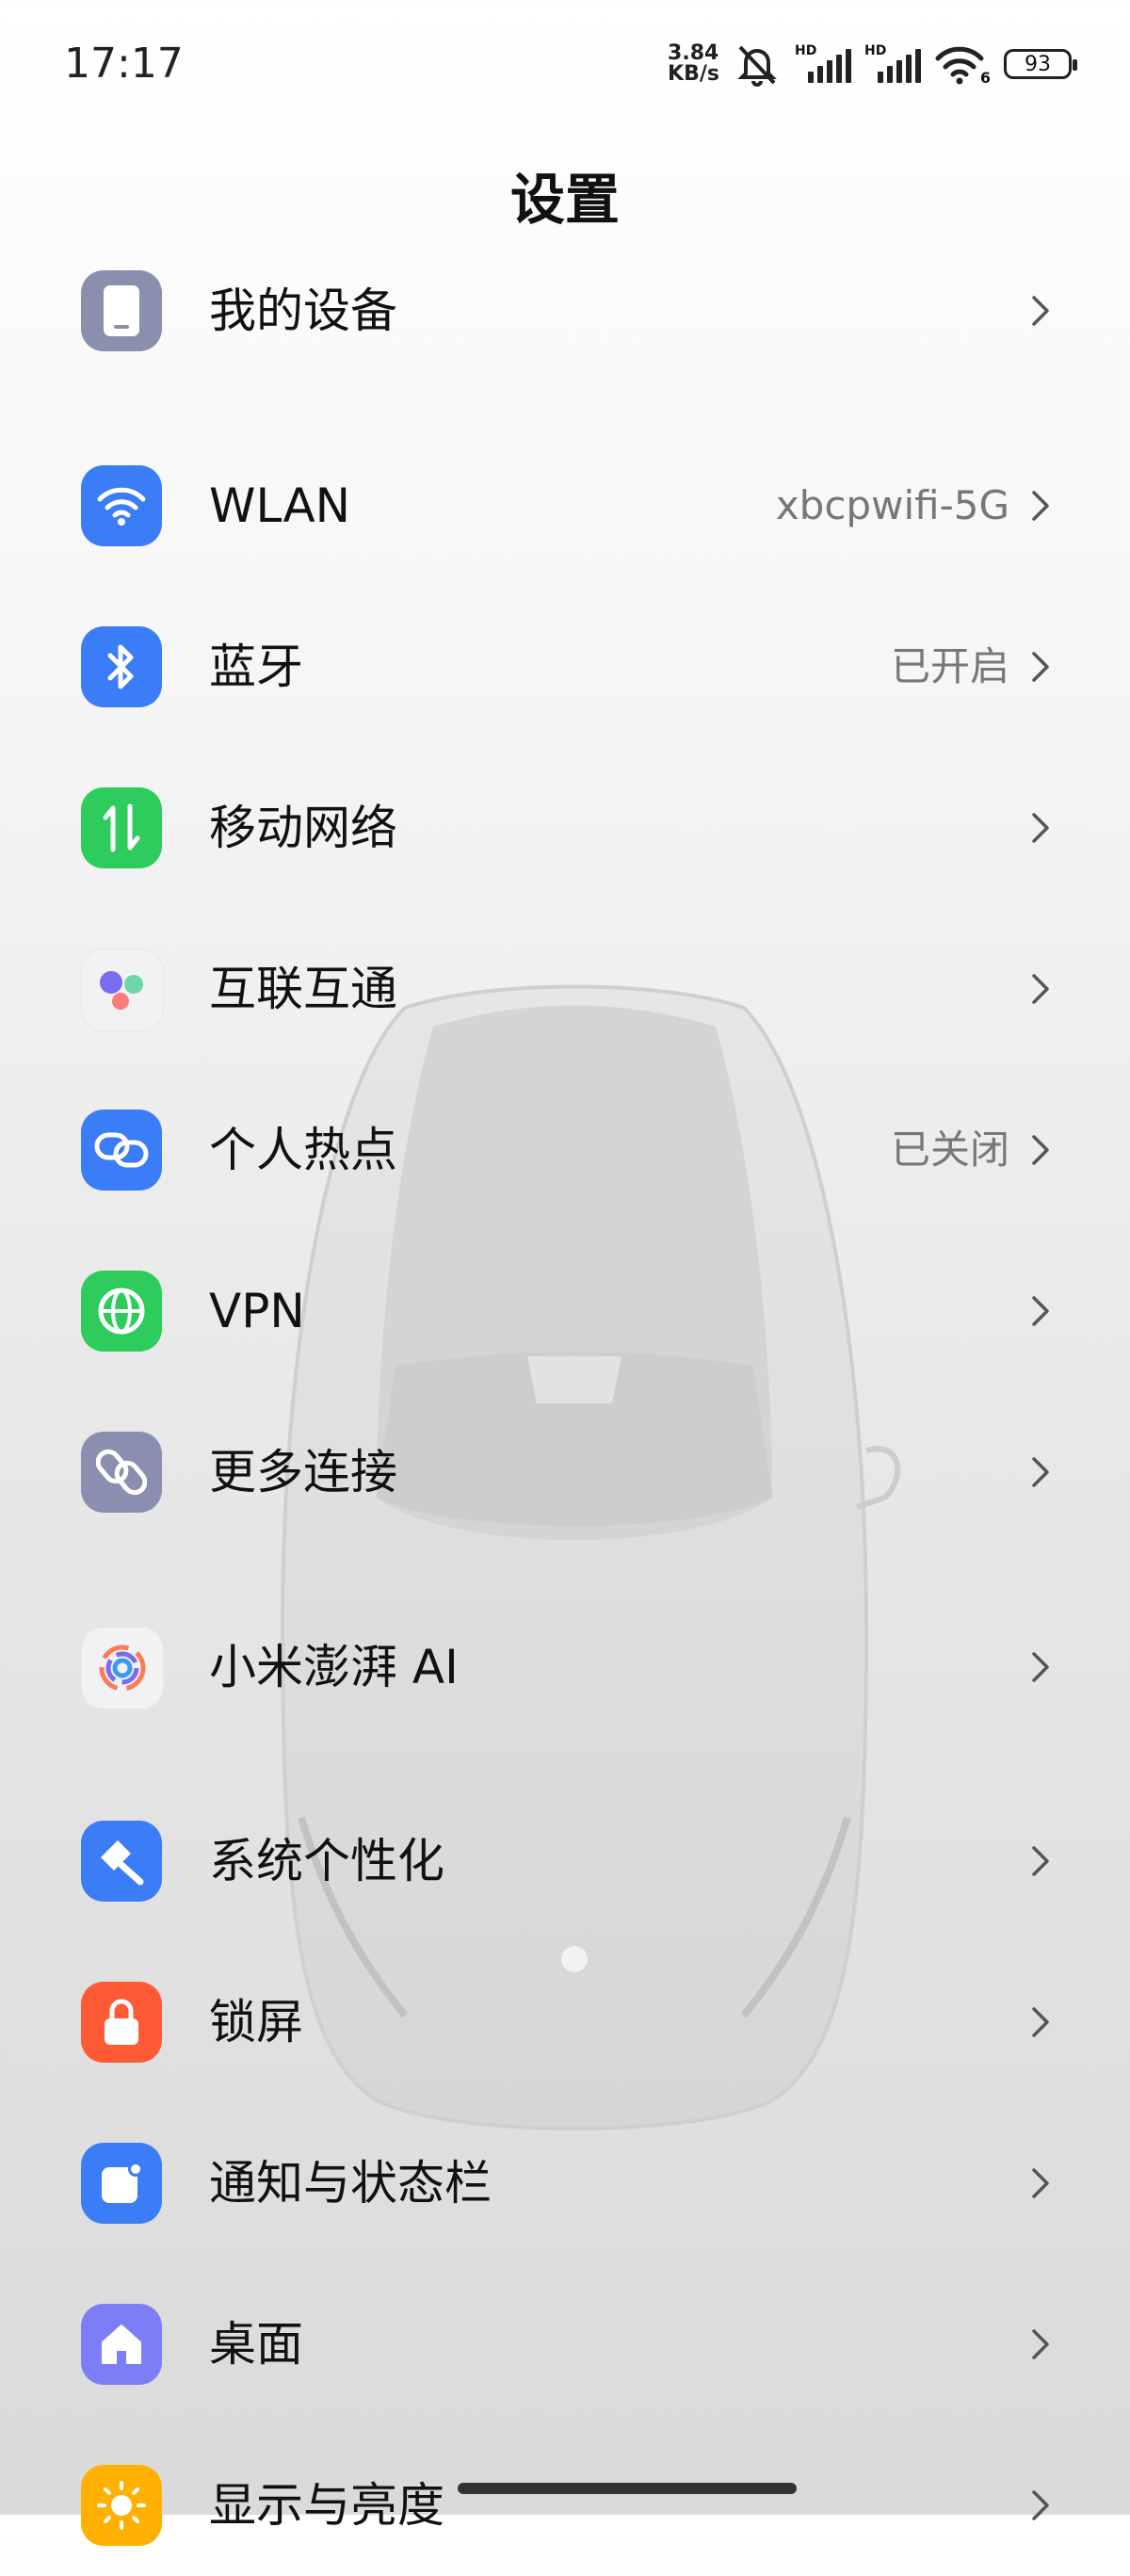 The image size is (1130, 2576). Describe the element at coordinates (565, 1311) in the screenshot. I see `settings-row-vpn: VPN` at that location.